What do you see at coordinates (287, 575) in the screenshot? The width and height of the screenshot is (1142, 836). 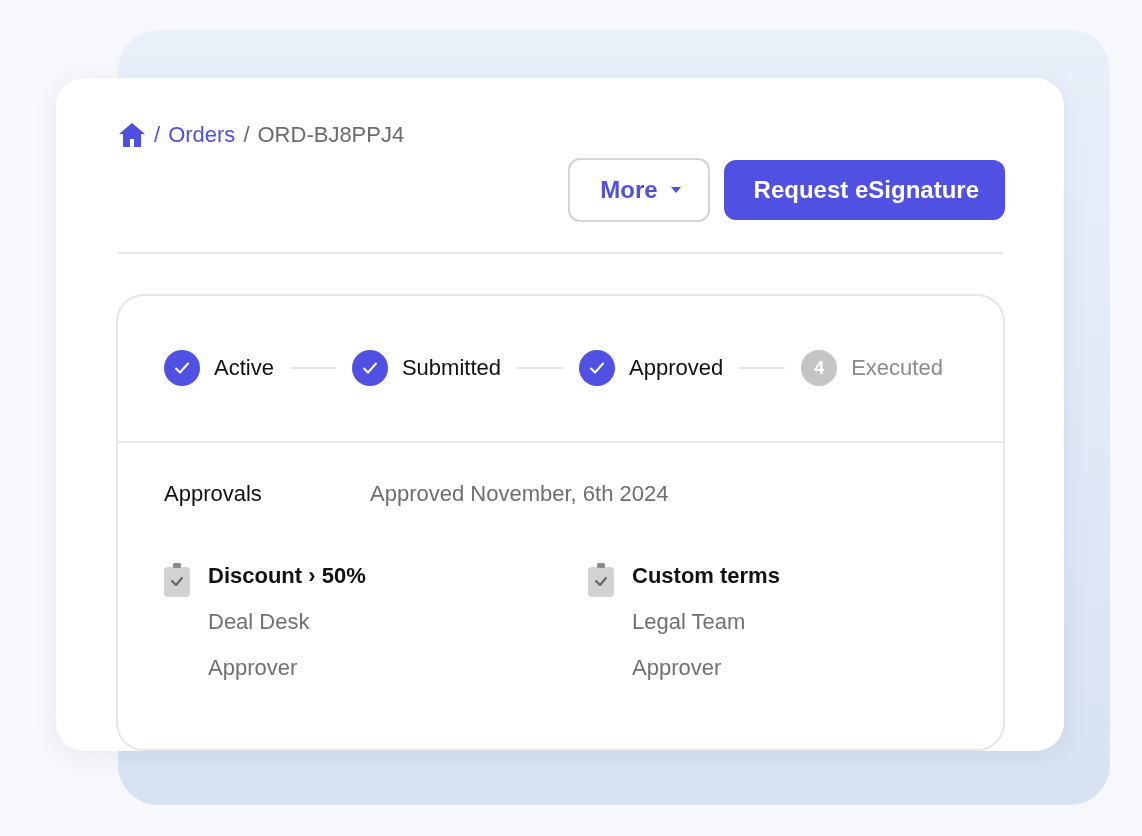 I see `approval-name: Discount › 50%` at bounding box center [287, 575].